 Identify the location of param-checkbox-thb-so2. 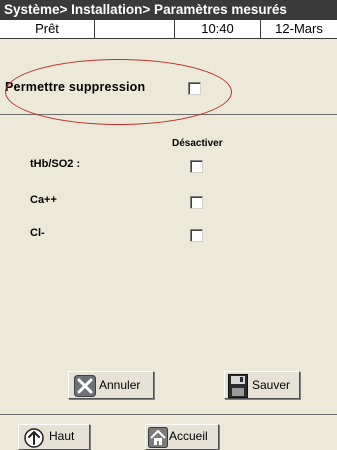
(196, 166).